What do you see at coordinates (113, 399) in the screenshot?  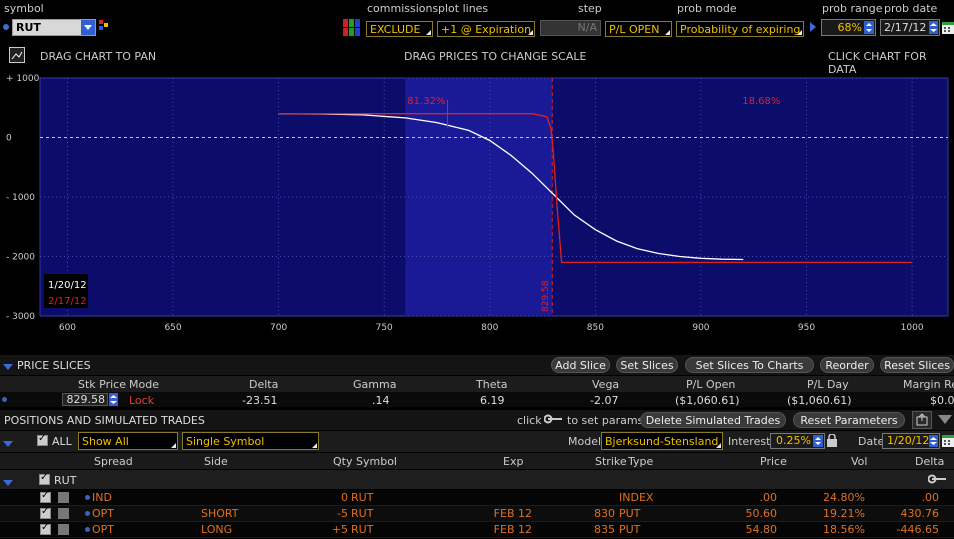 I see `stk-price-spinner-icon` at bounding box center [113, 399].